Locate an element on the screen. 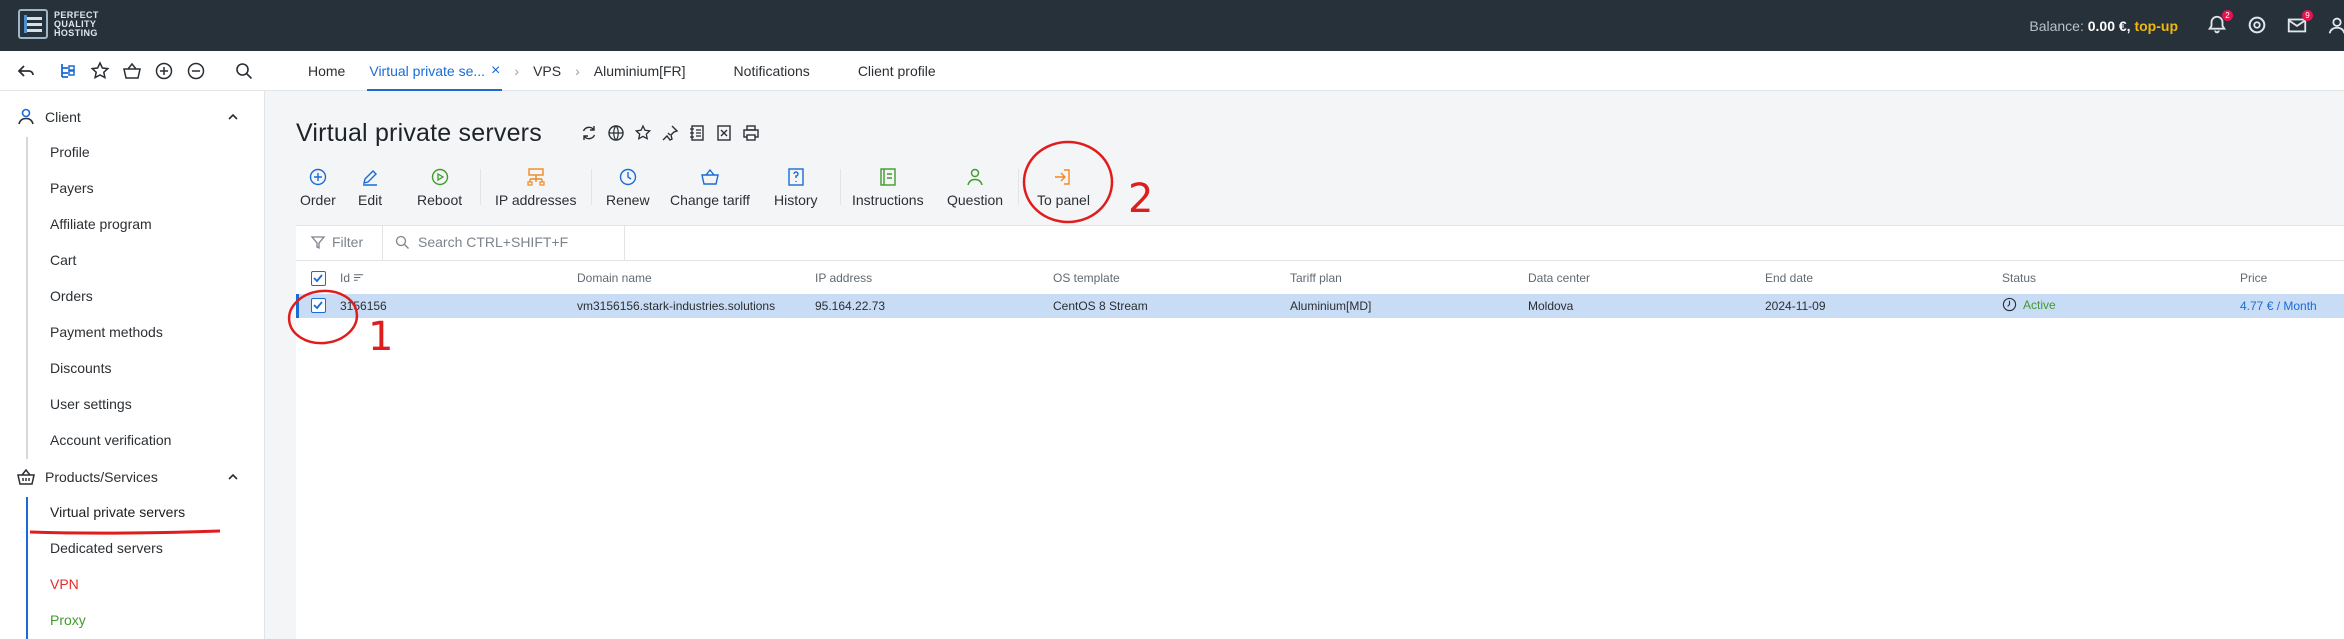 Image resolution: width=2344 pixels, height=639 pixels. button-label: Question is located at coordinates (975, 200).